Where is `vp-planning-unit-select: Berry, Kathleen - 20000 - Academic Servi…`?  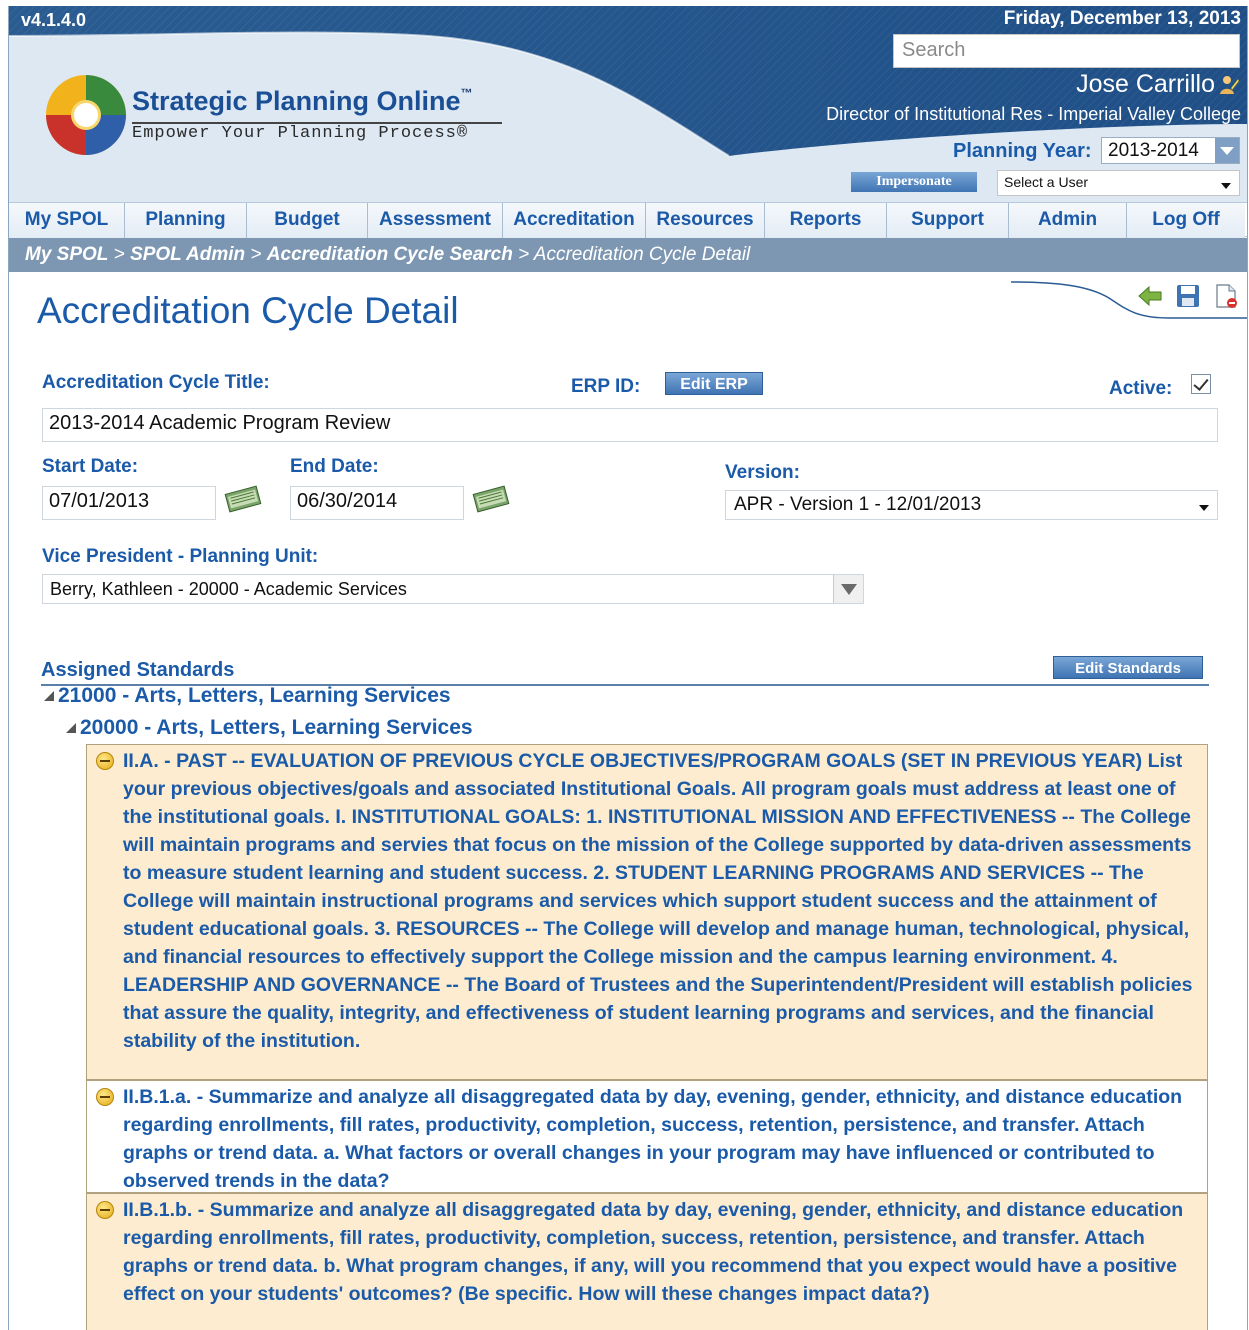
vp-planning-unit-select: Berry, Kathleen - 20000 - Academic Servi… is located at coordinates (453, 589).